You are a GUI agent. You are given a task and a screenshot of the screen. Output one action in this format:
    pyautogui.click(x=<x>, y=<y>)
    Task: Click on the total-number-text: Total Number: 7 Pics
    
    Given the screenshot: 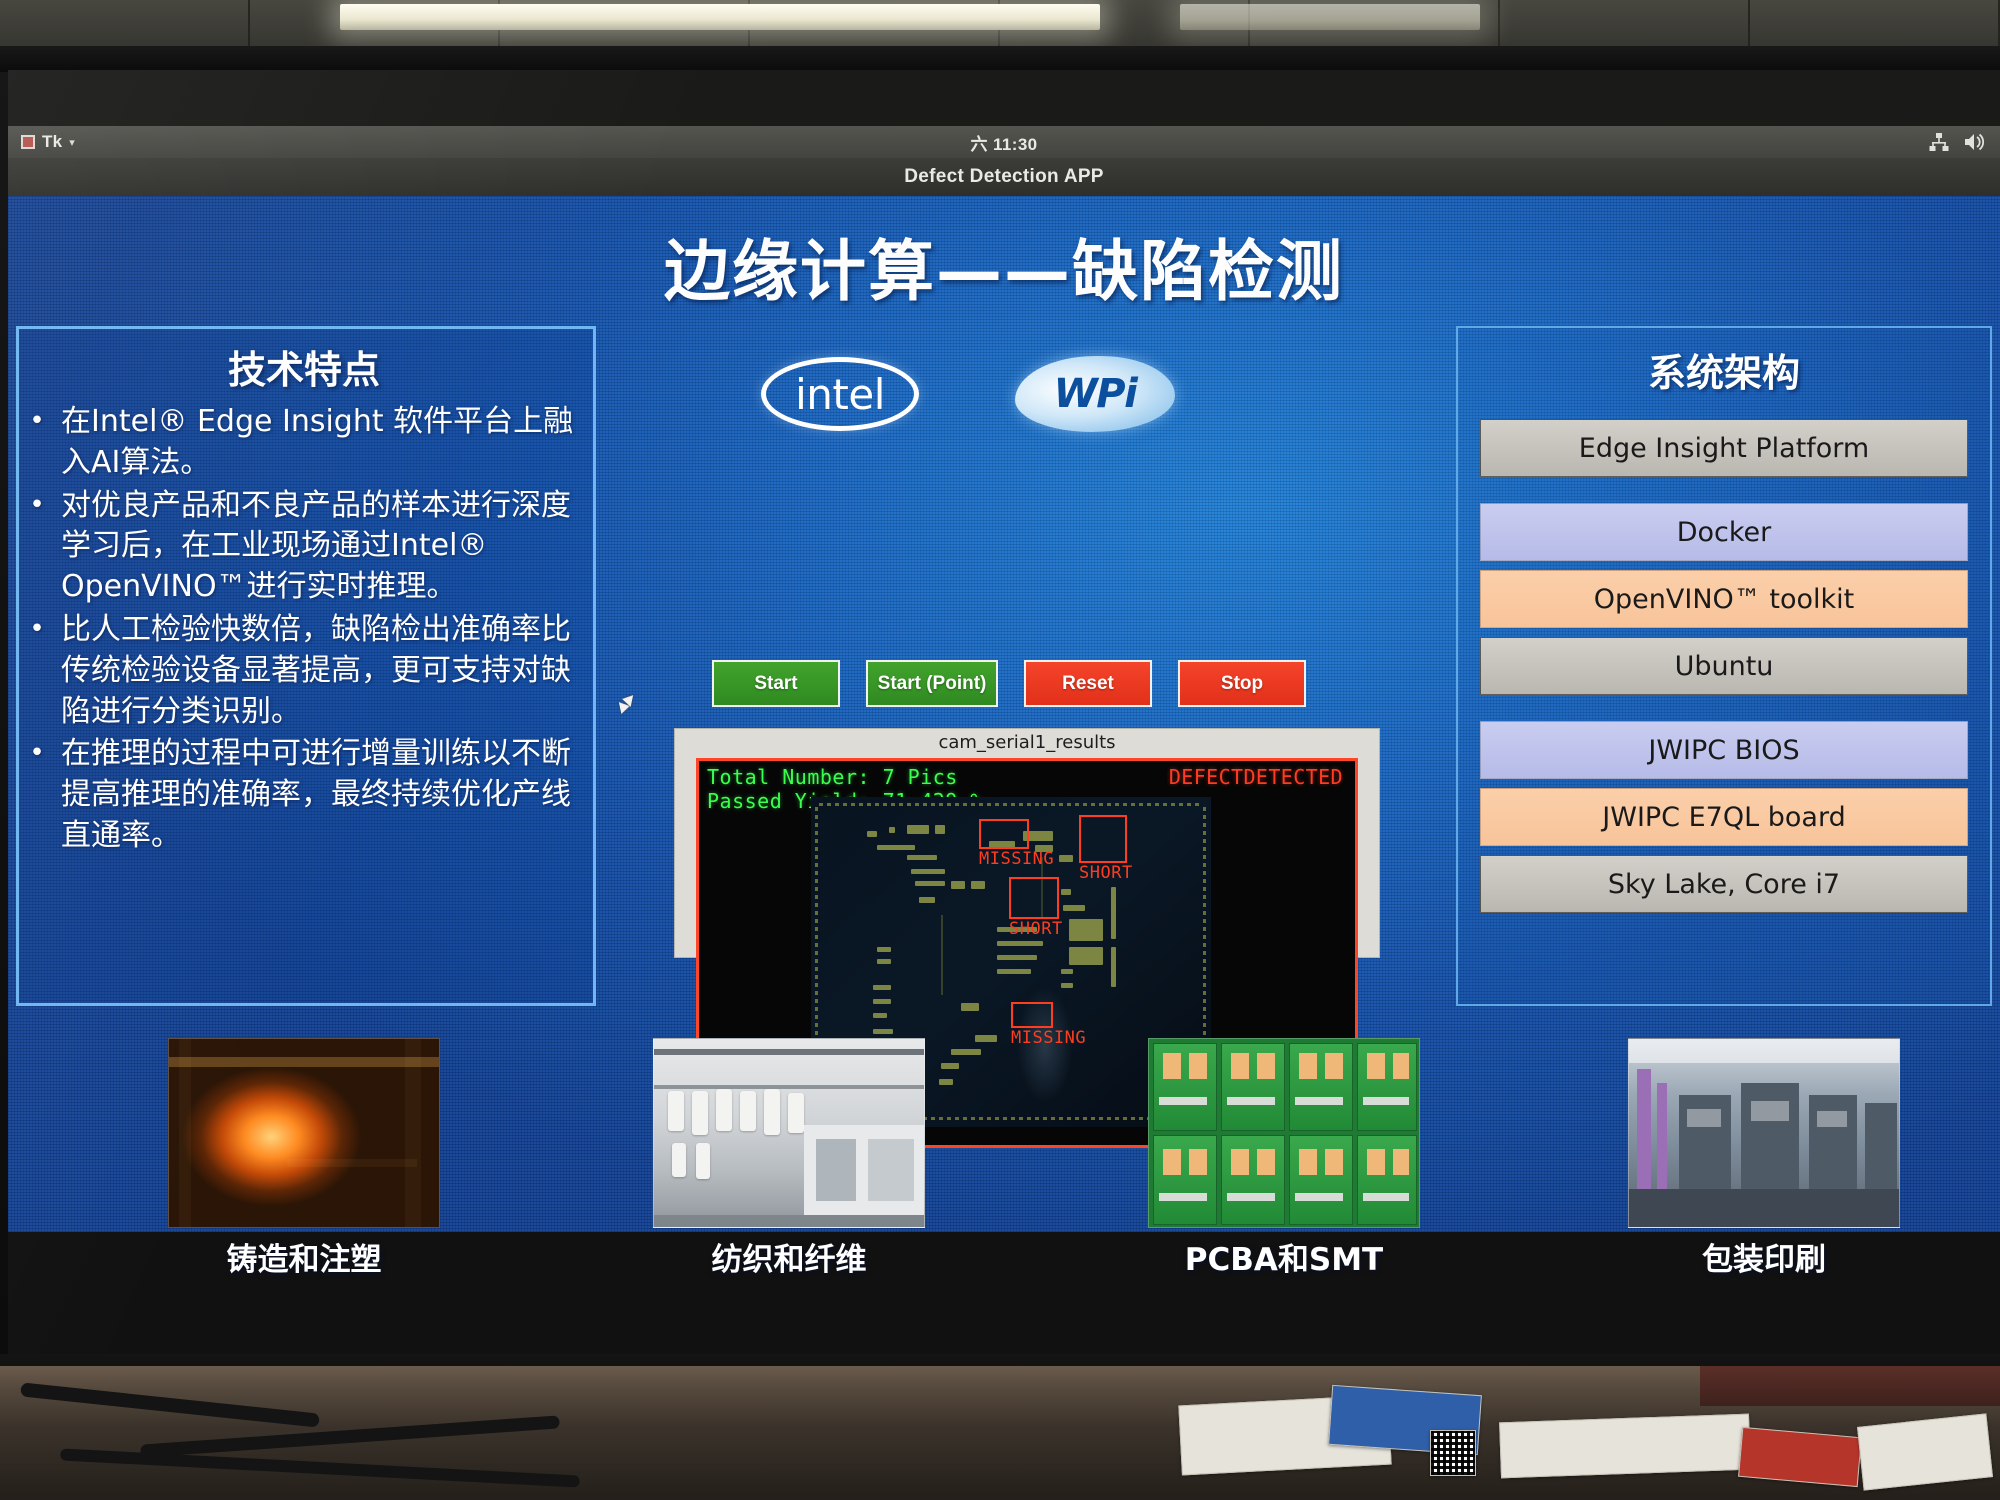 What is the action you would take?
    pyautogui.click(x=832, y=777)
    